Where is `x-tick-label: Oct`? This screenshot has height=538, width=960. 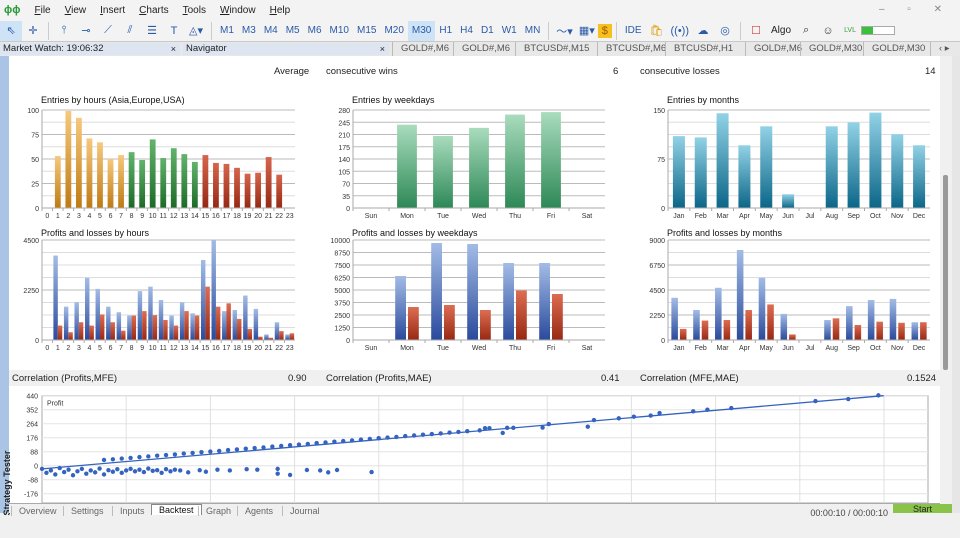
x-tick-label: Oct is located at coordinates (875, 216).